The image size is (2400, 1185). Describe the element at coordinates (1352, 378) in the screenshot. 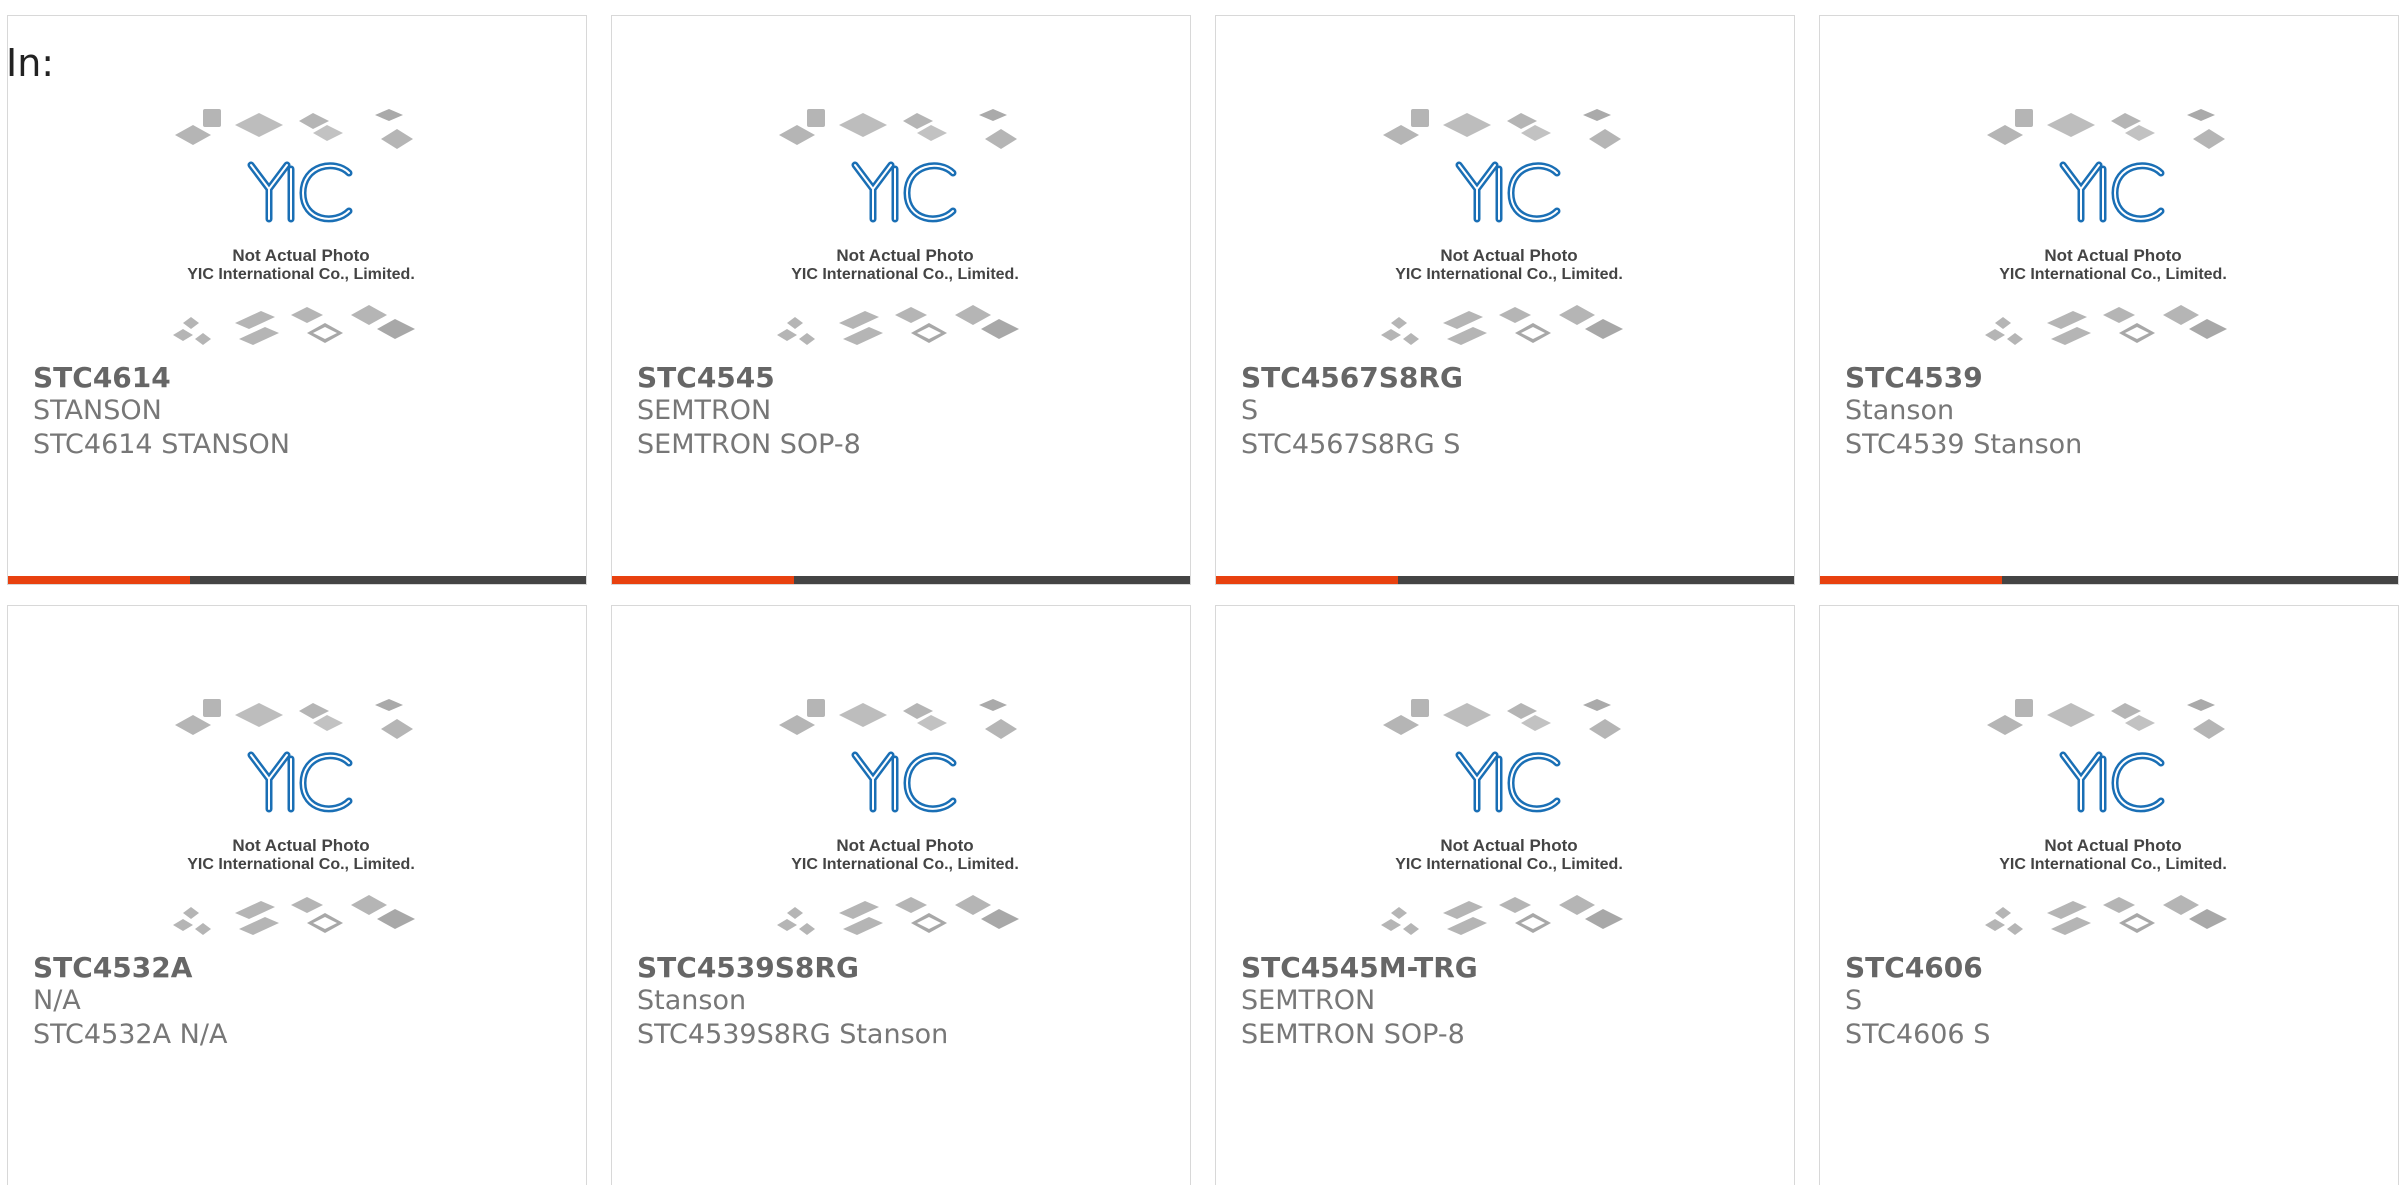

I see `part-number: STC4567S8RG` at that location.